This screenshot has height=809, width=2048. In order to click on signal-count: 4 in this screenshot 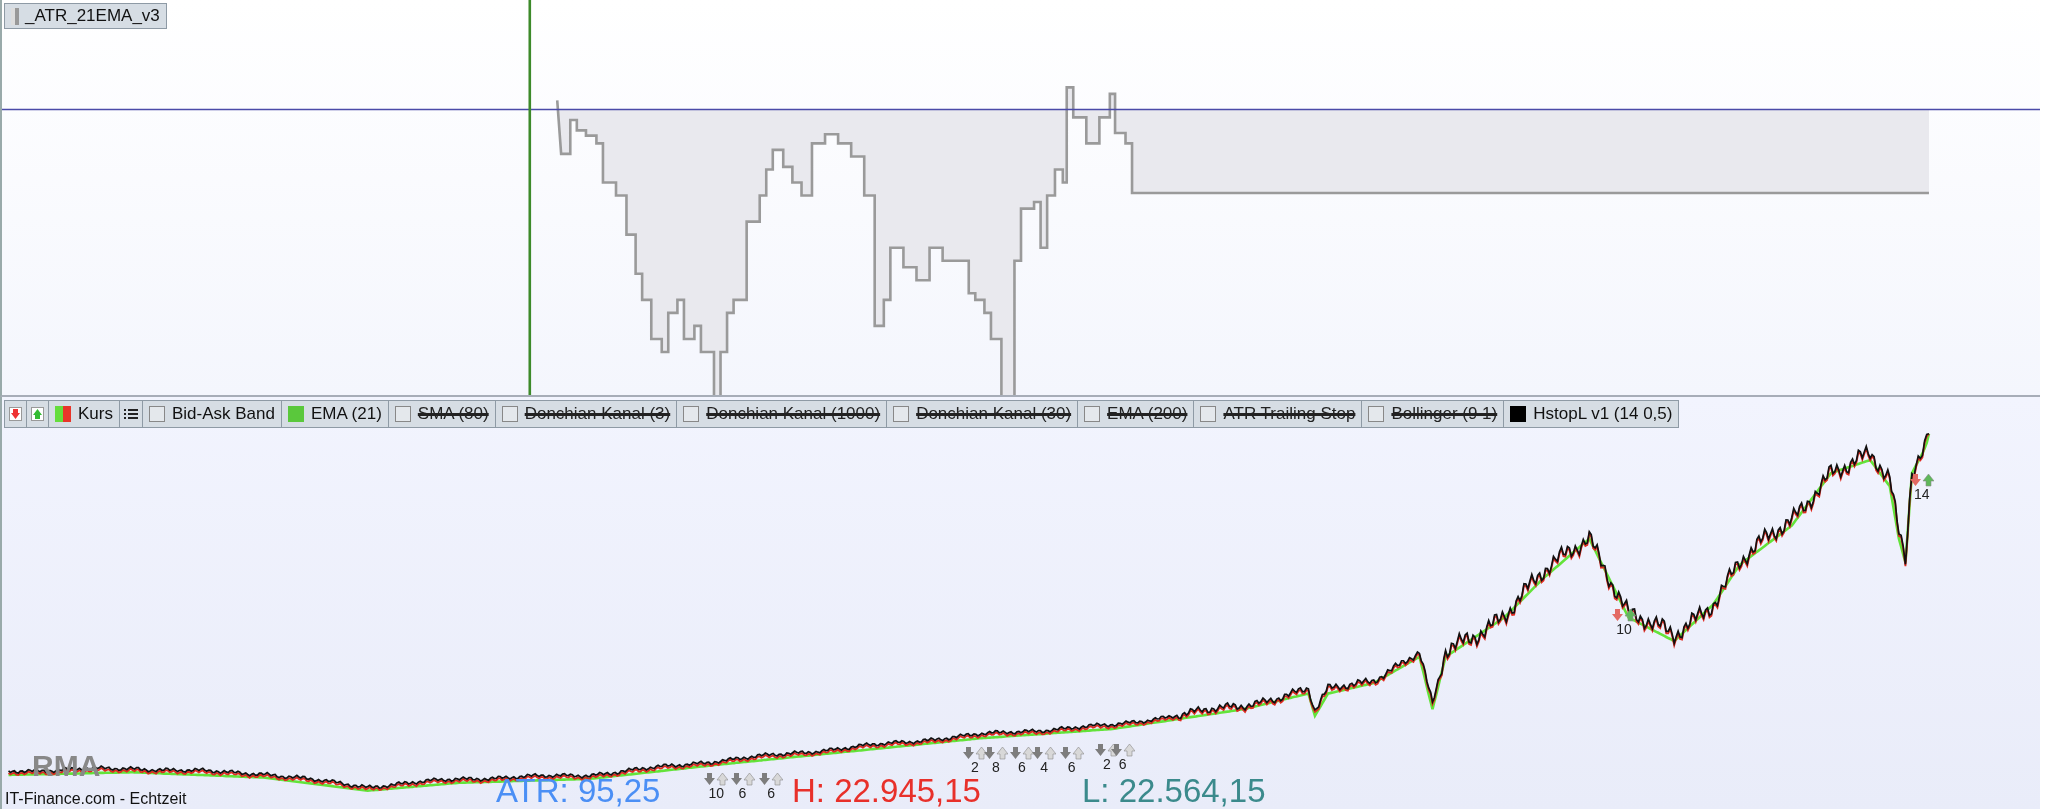, I will do `click(1044, 766)`.